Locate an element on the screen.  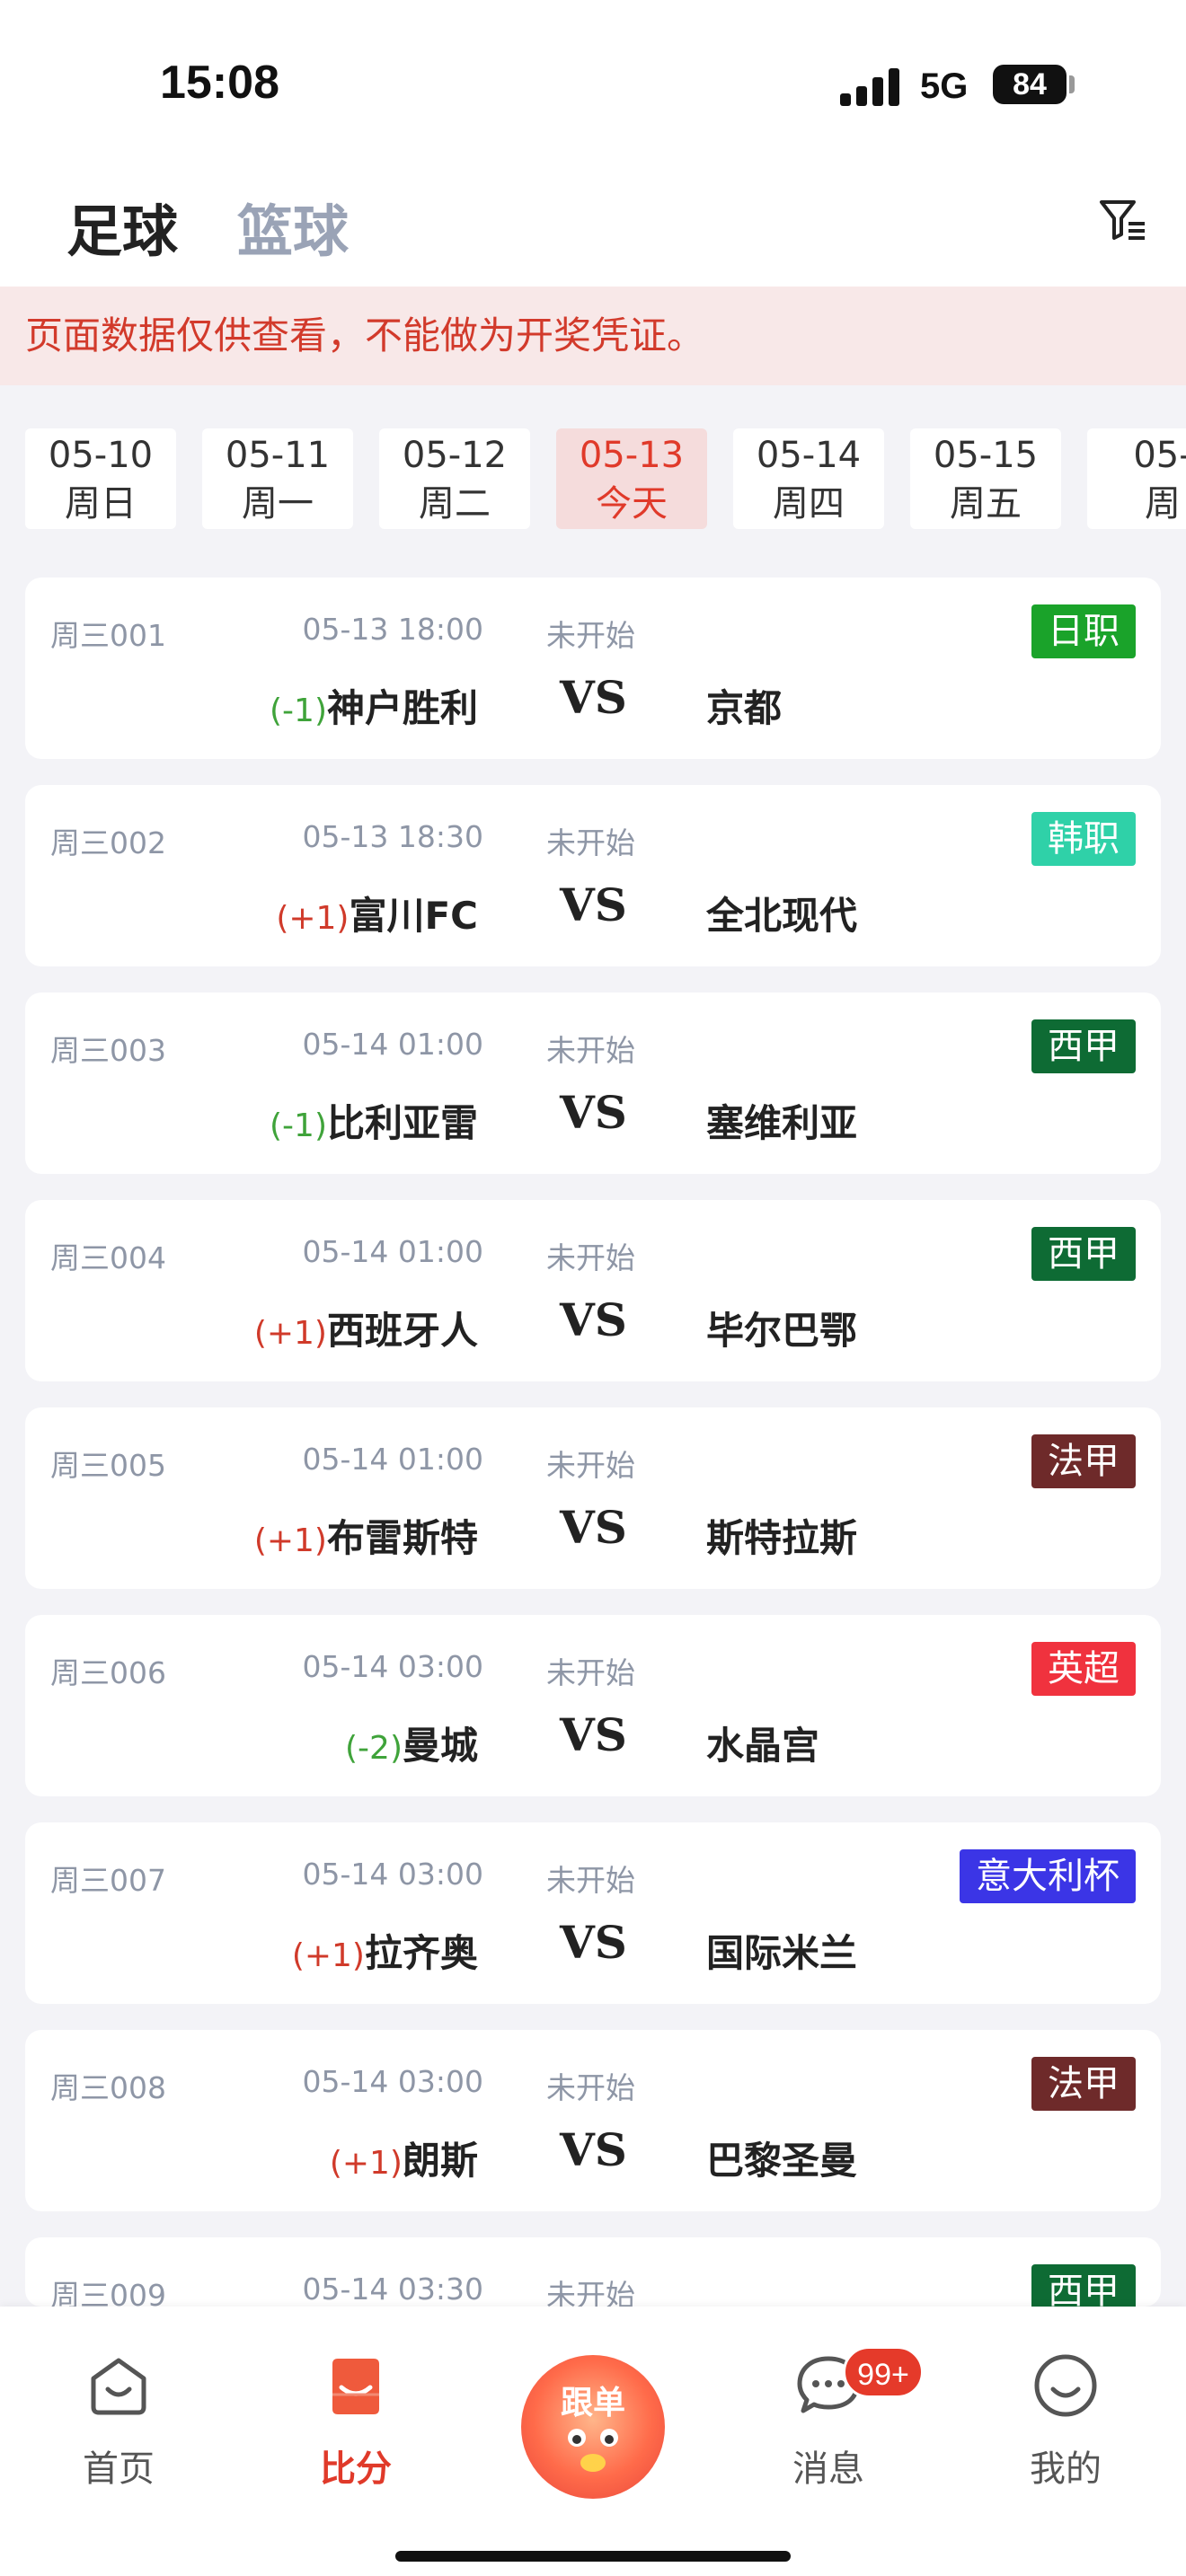
away-team-name: 巴黎圣曼 is located at coordinates (782, 2161).